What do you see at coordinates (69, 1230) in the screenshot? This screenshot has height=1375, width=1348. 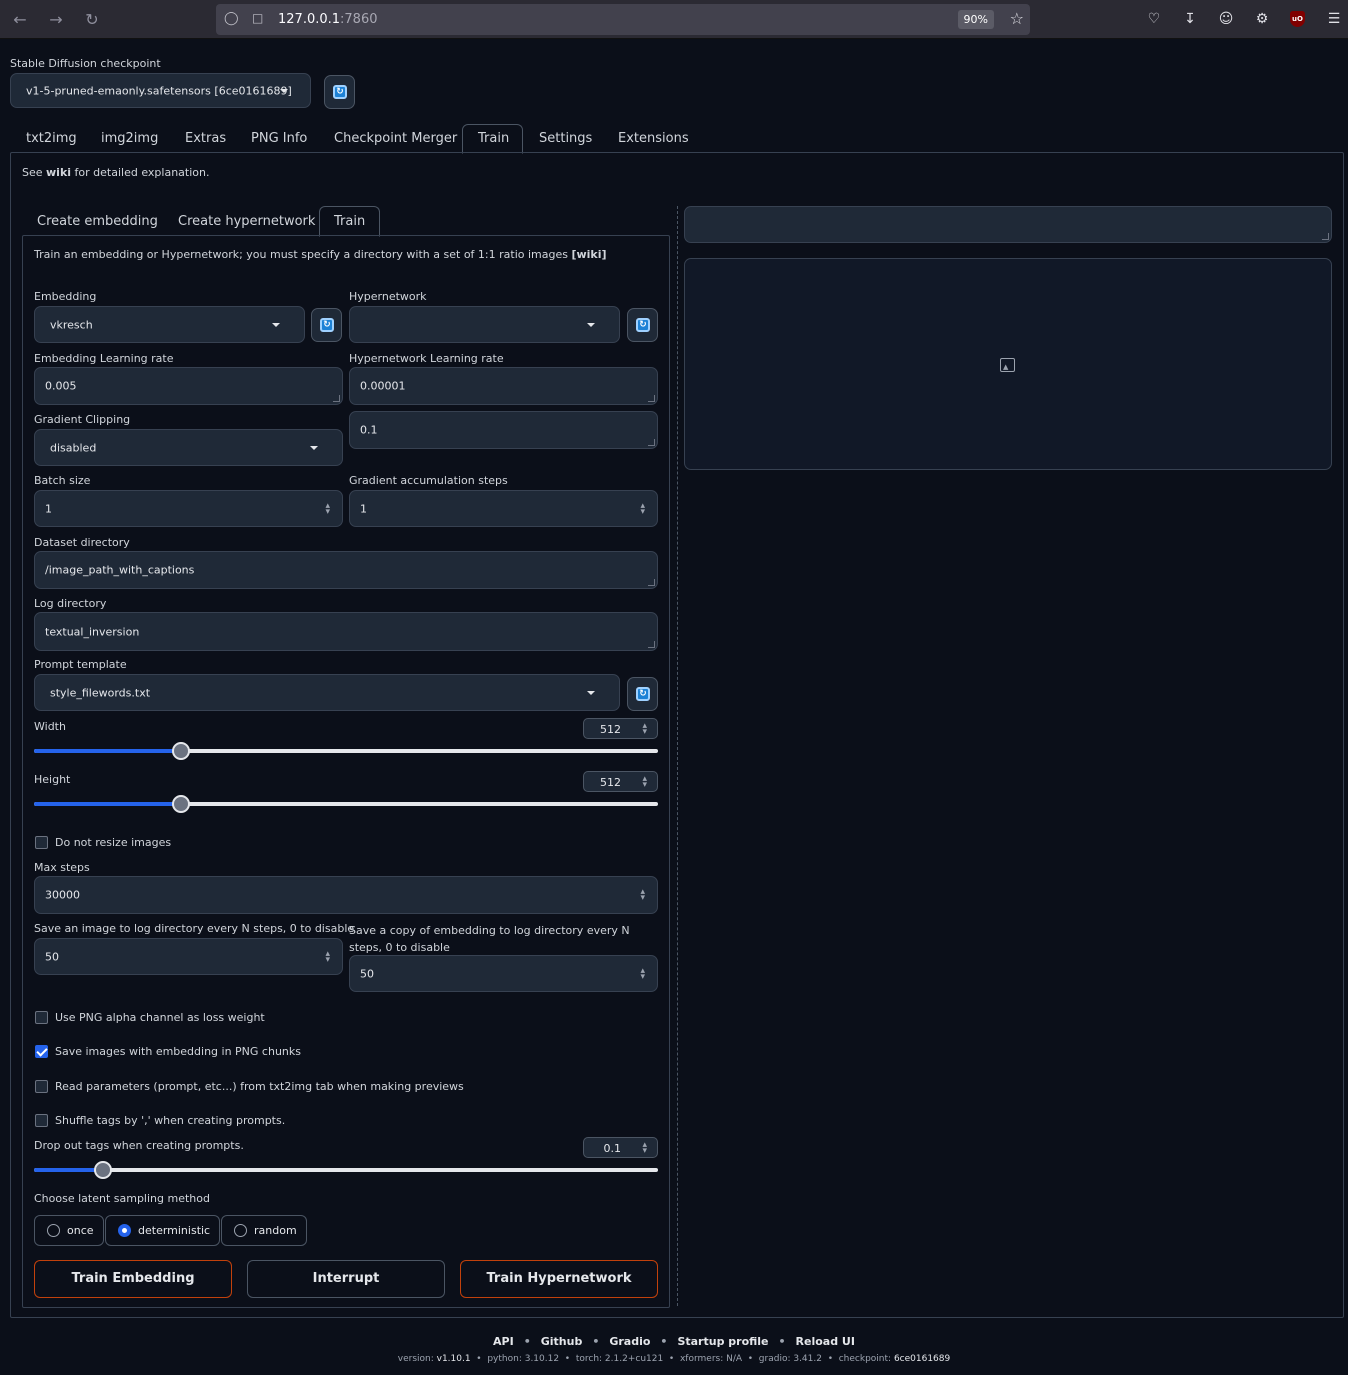 I see `latent-option-once: once` at bounding box center [69, 1230].